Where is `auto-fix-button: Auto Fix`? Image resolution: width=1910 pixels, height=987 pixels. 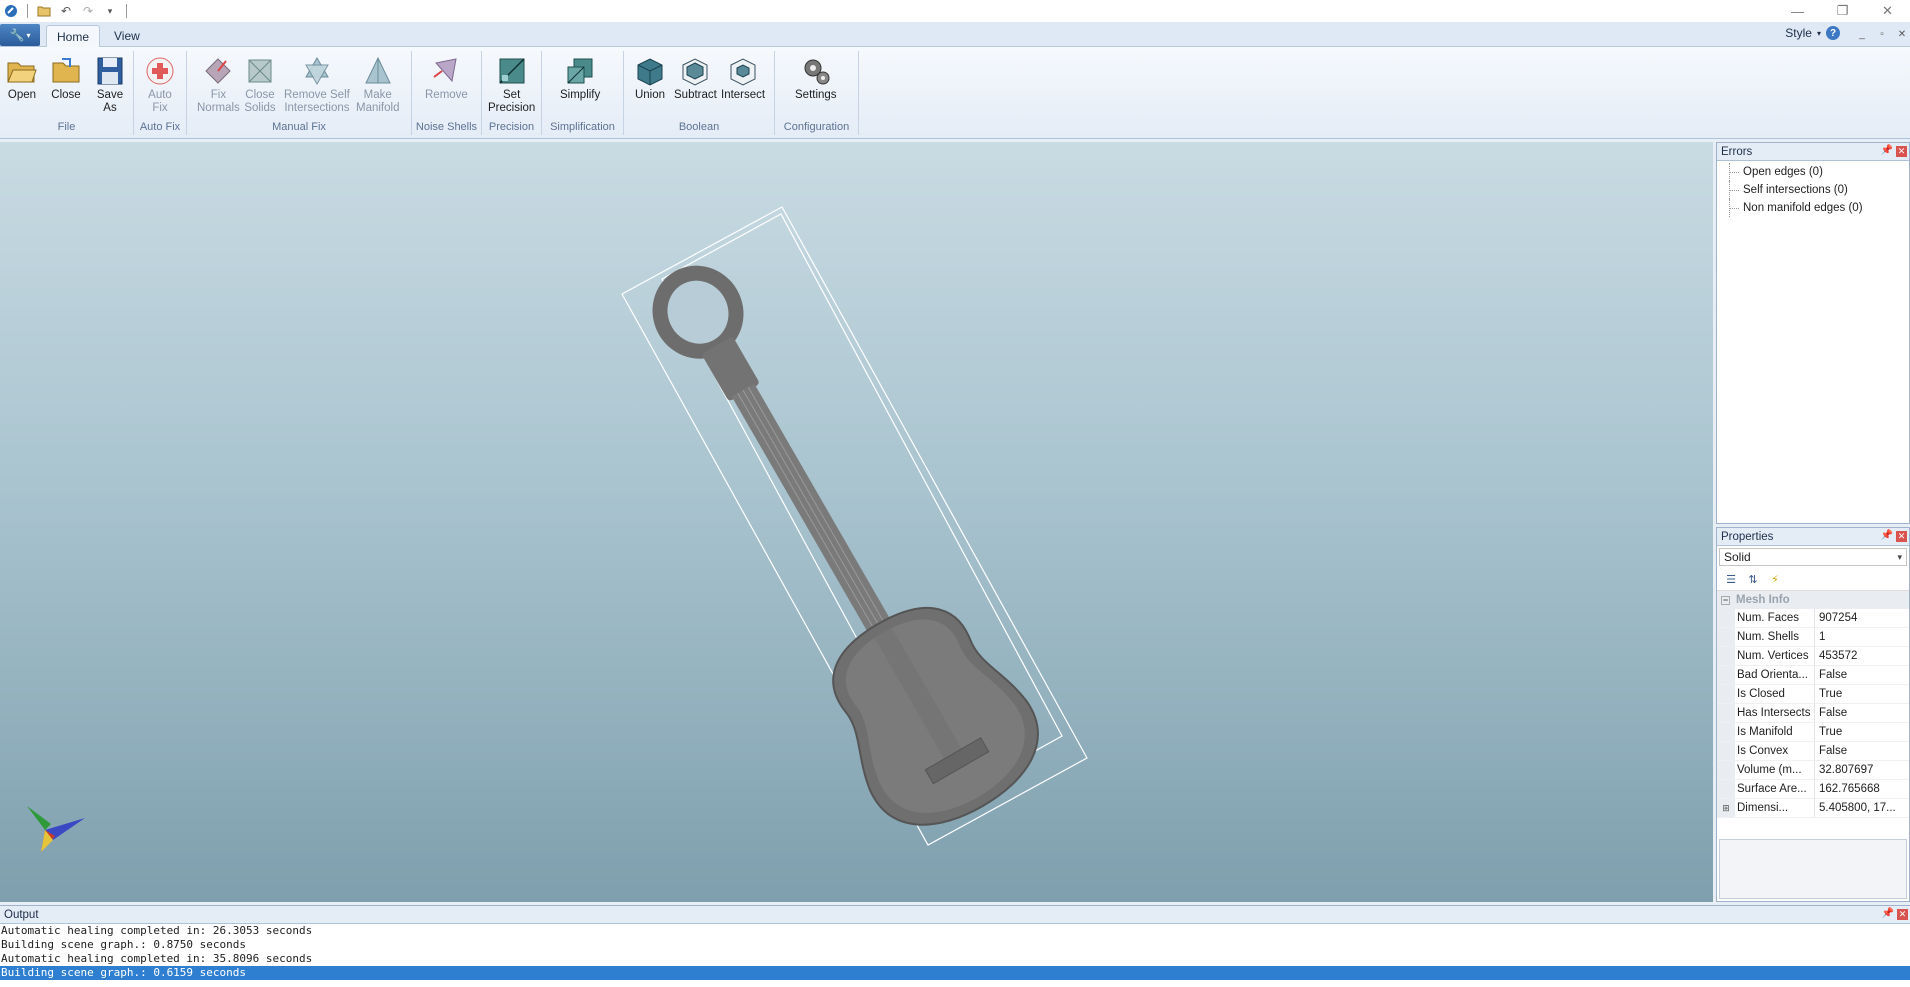
auto-fix-button: Auto Fix is located at coordinates (160, 85).